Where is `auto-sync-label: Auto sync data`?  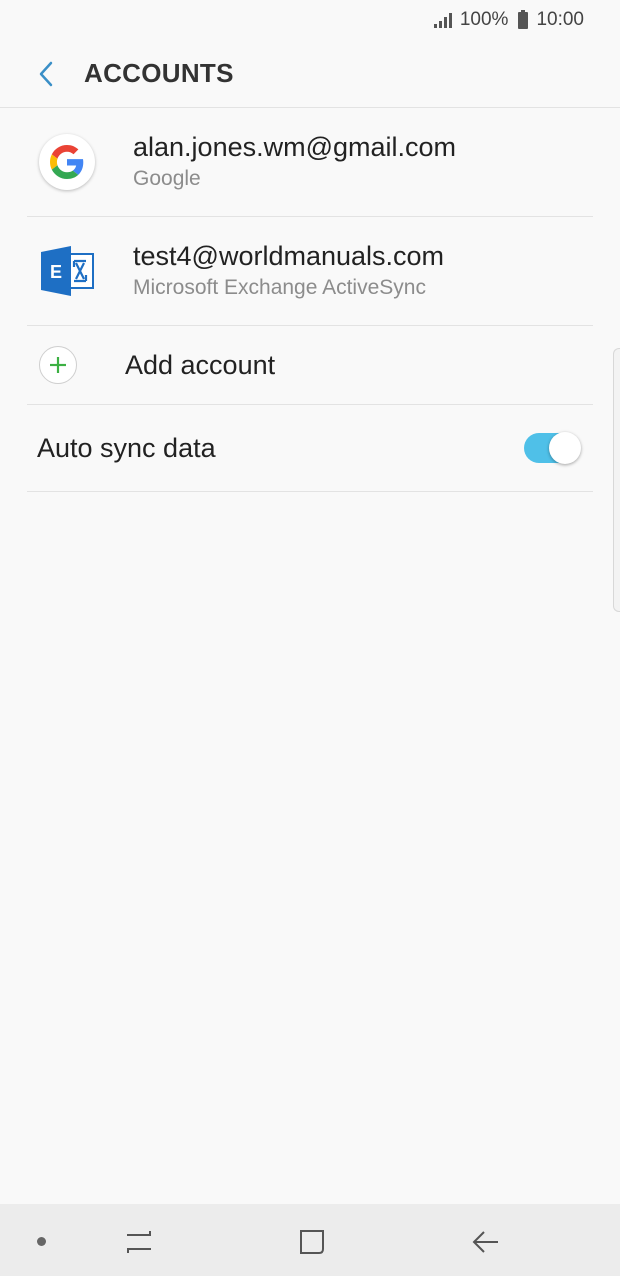 auto-sync-label: Auto sync data is located at coordinates (126, 447).